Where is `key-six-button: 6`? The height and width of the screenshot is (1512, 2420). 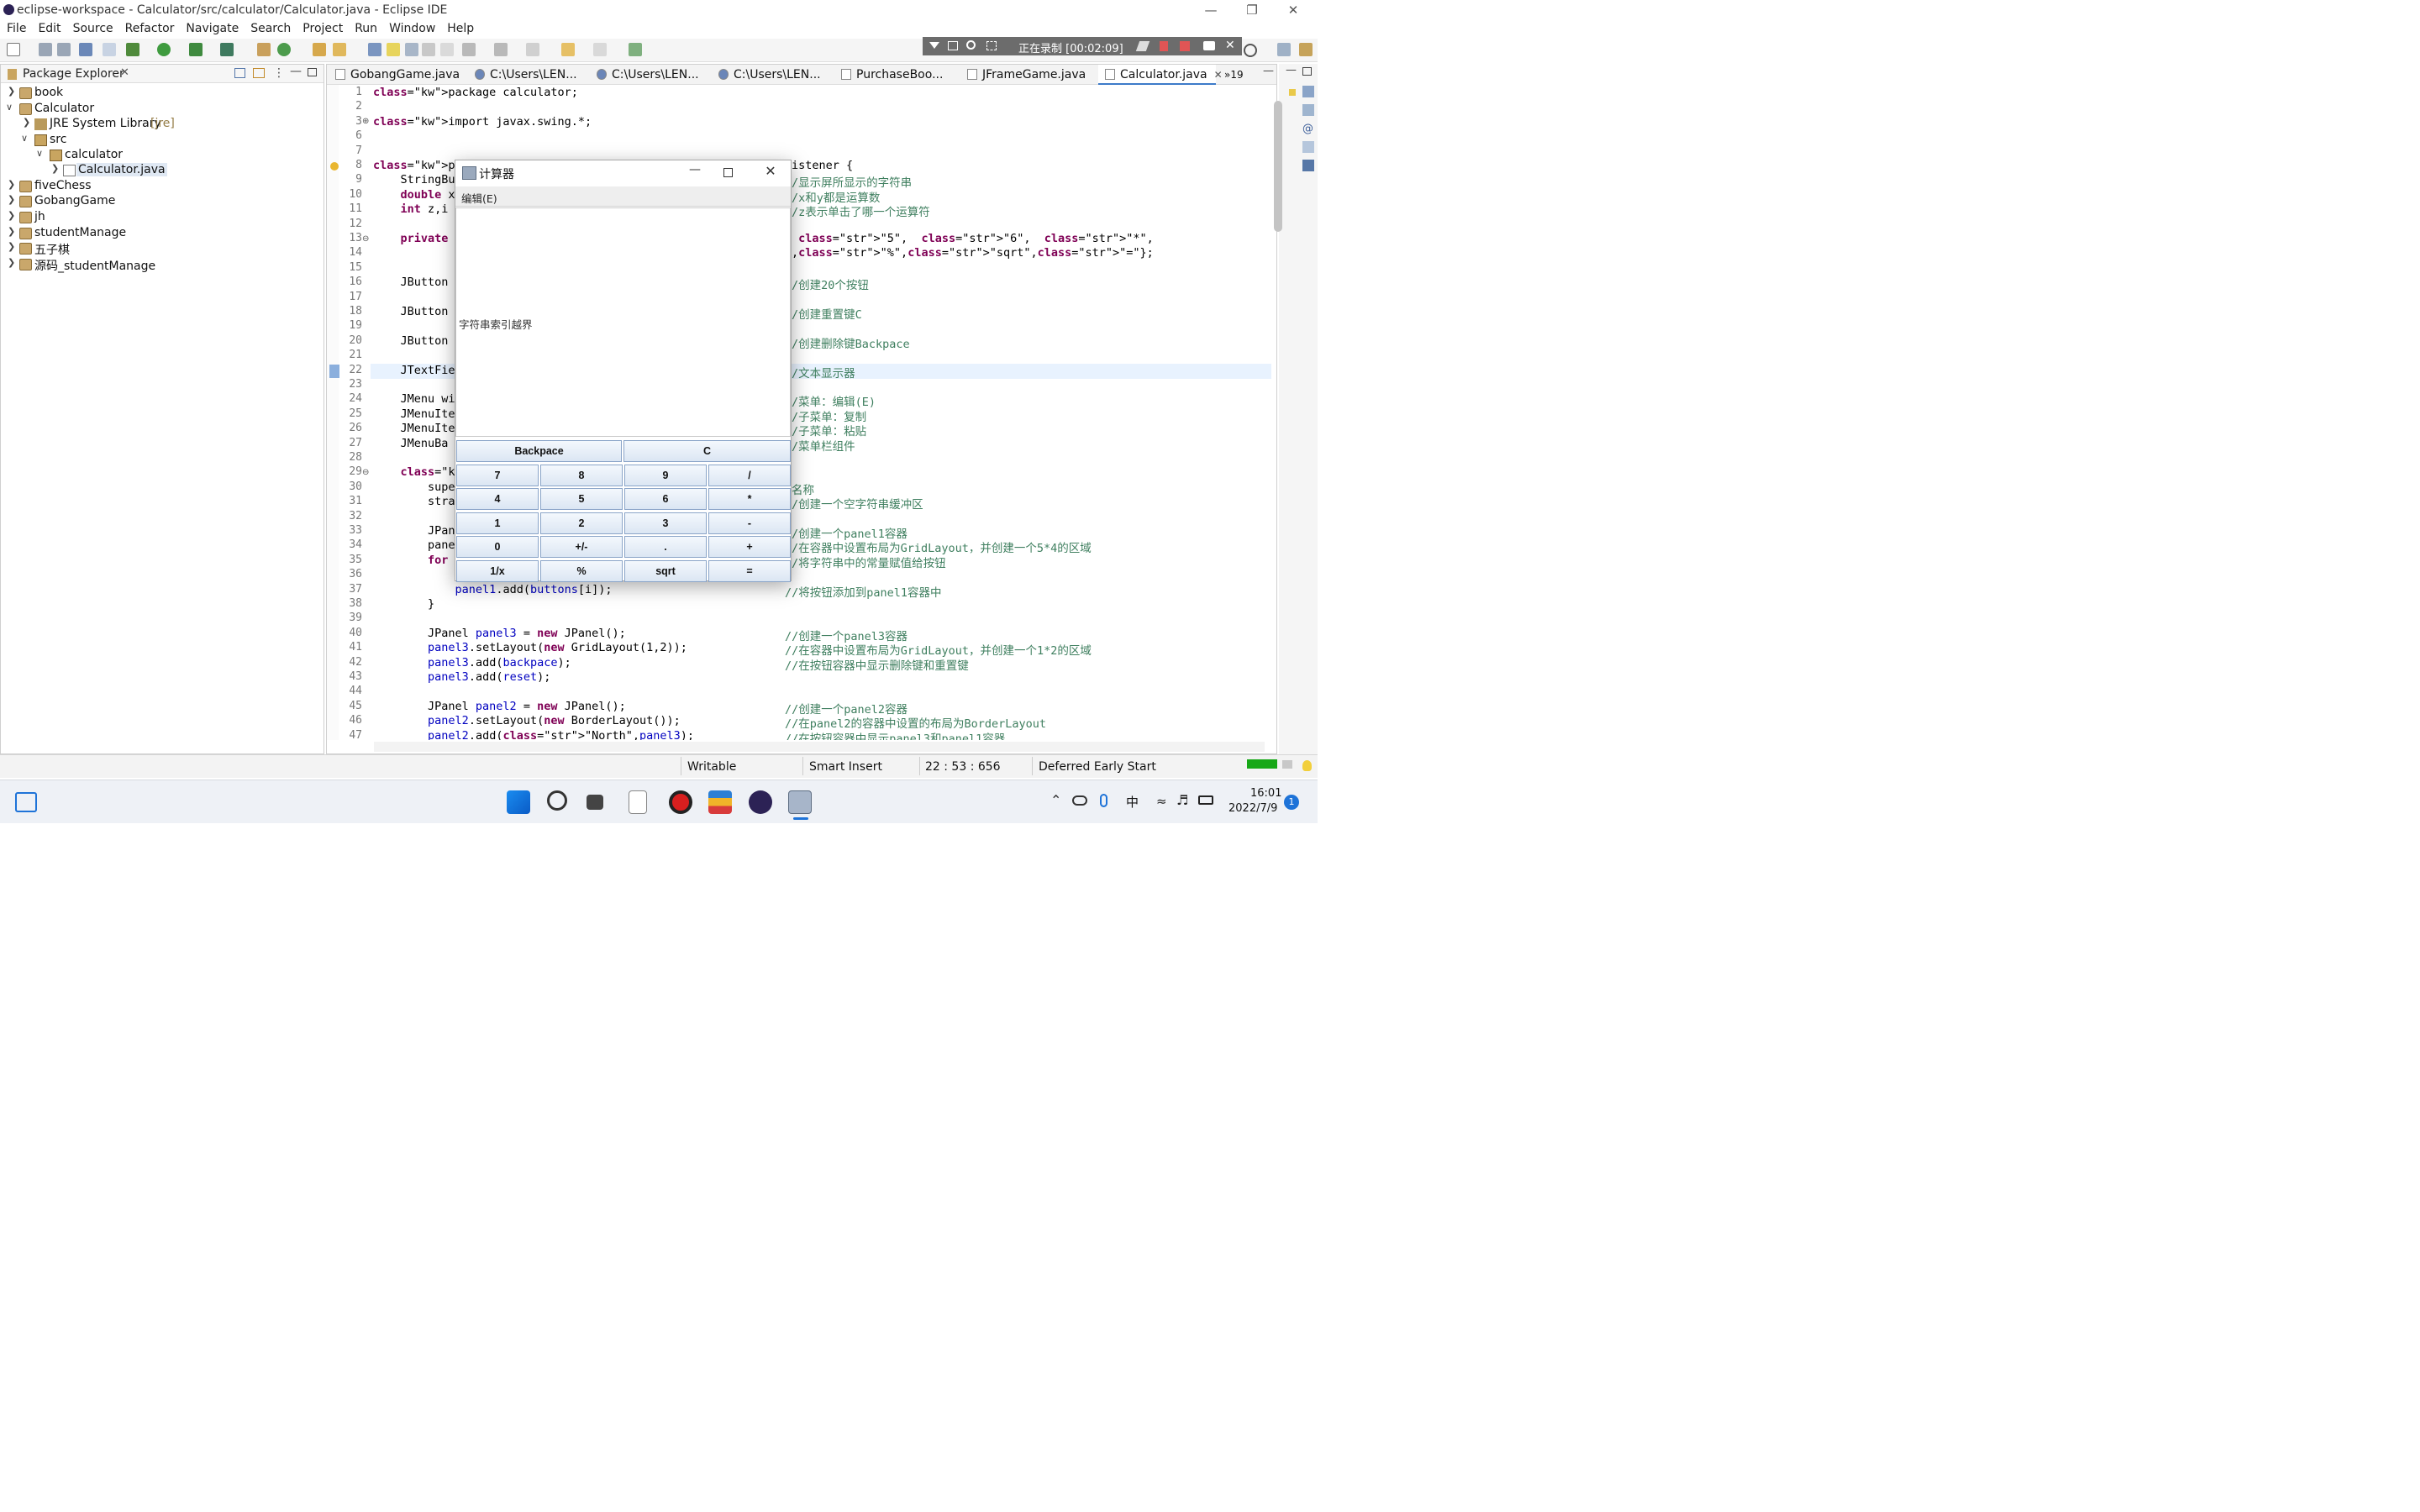 key-six-button: 6 is located at coordinates (665, 499).